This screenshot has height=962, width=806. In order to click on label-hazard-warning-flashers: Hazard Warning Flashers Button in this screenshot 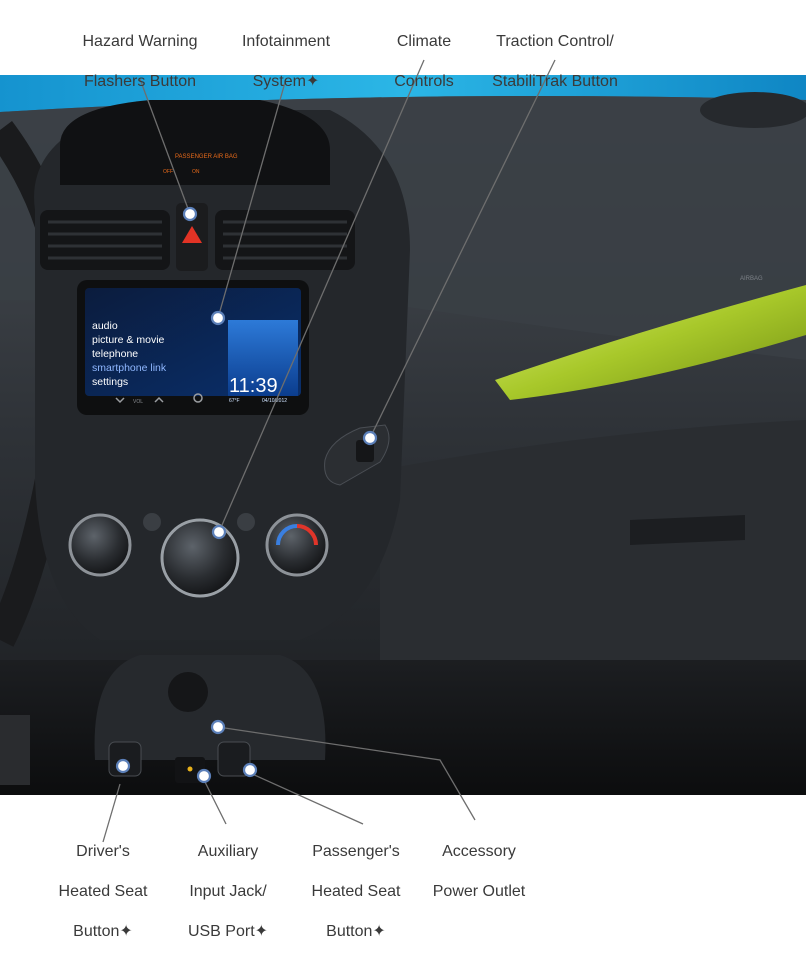, I will do `click(140, 61)`.